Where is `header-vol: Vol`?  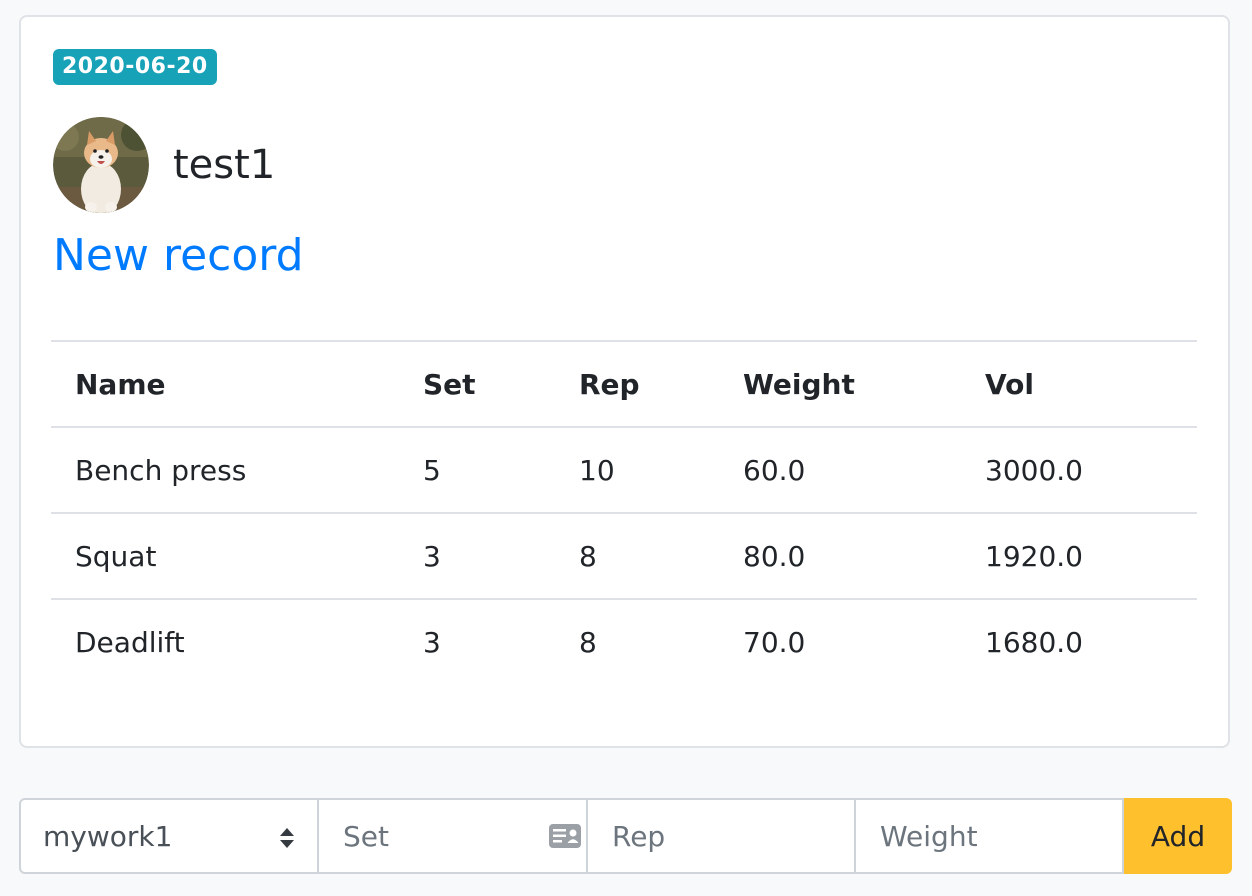
header-vol: Vol is located at coordinates (1079, 384).